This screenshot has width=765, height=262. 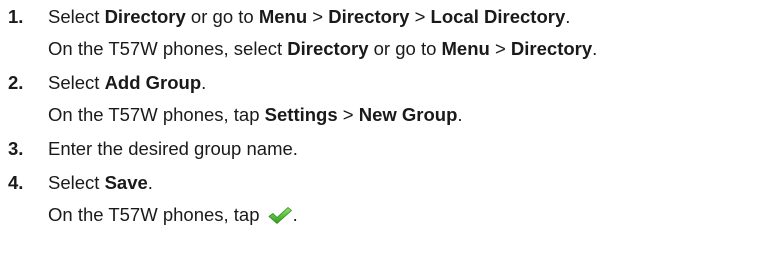 What do you see at coordinates (16, 148) in the screenshot?
I see `step-number: 3.` at bounding box center [16, 148].